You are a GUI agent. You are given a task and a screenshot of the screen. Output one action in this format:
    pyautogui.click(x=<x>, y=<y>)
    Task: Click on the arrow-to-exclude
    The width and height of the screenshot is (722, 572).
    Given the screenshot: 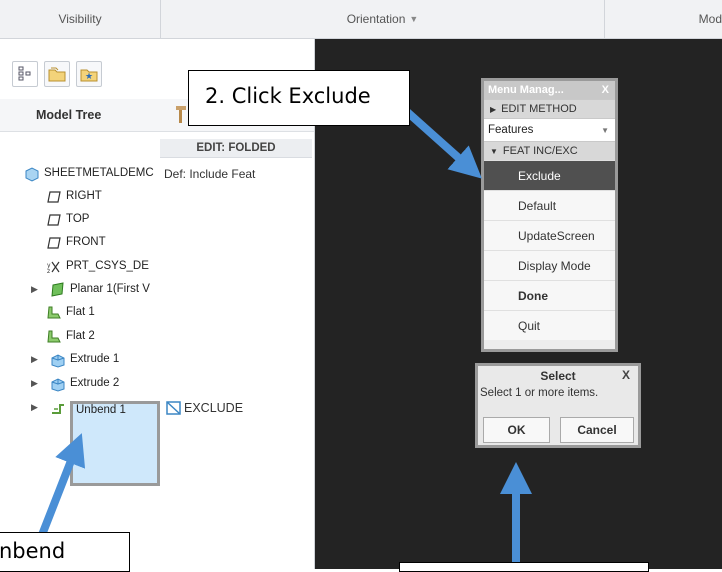 What is the action you would take?
    pyautogui.click(x=442, y=143)
    